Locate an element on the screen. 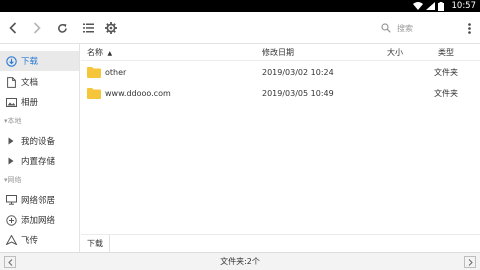 Image resolution: width=480 pixels, height=270 pixels. status-bar: 10:57 is located at coordinates (240, 6).